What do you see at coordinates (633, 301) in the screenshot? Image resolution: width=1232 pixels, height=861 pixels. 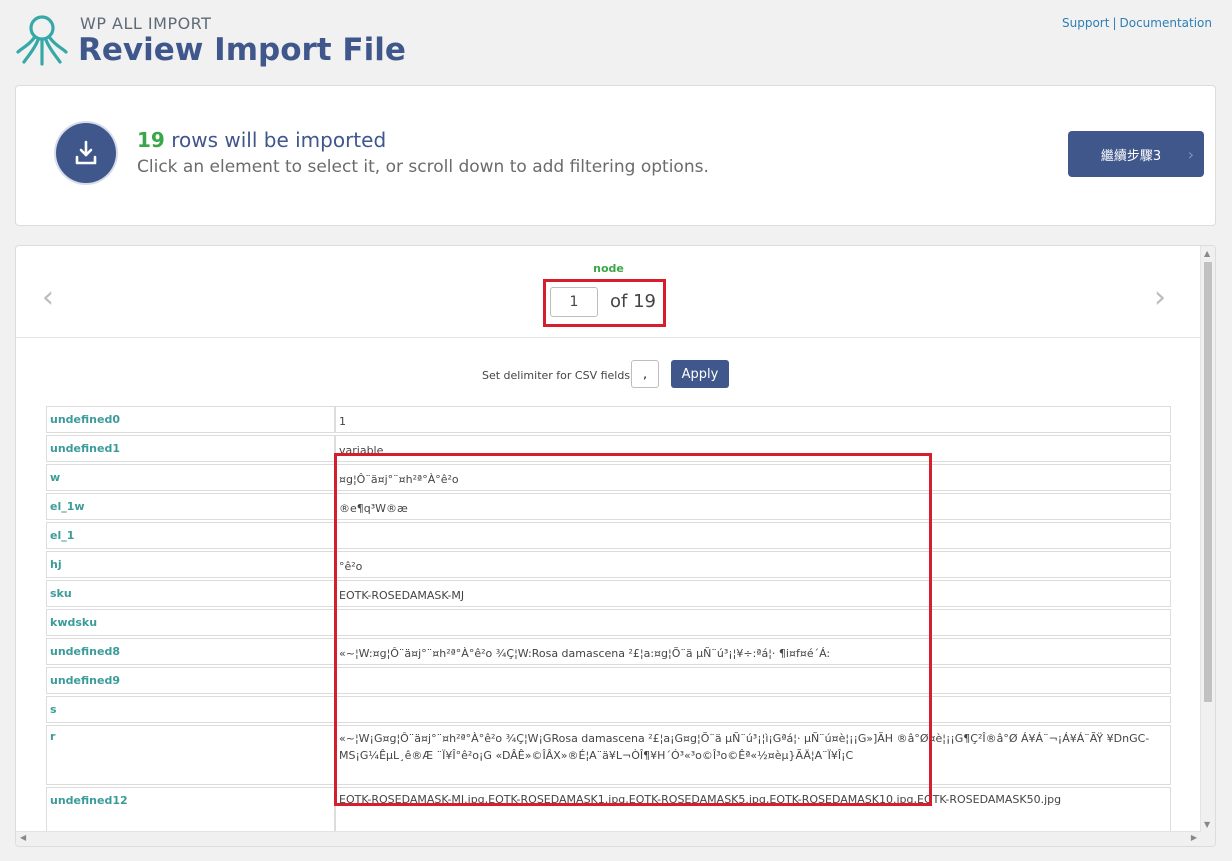 I see `record-total: of 19` at bounding box center [633, 301].